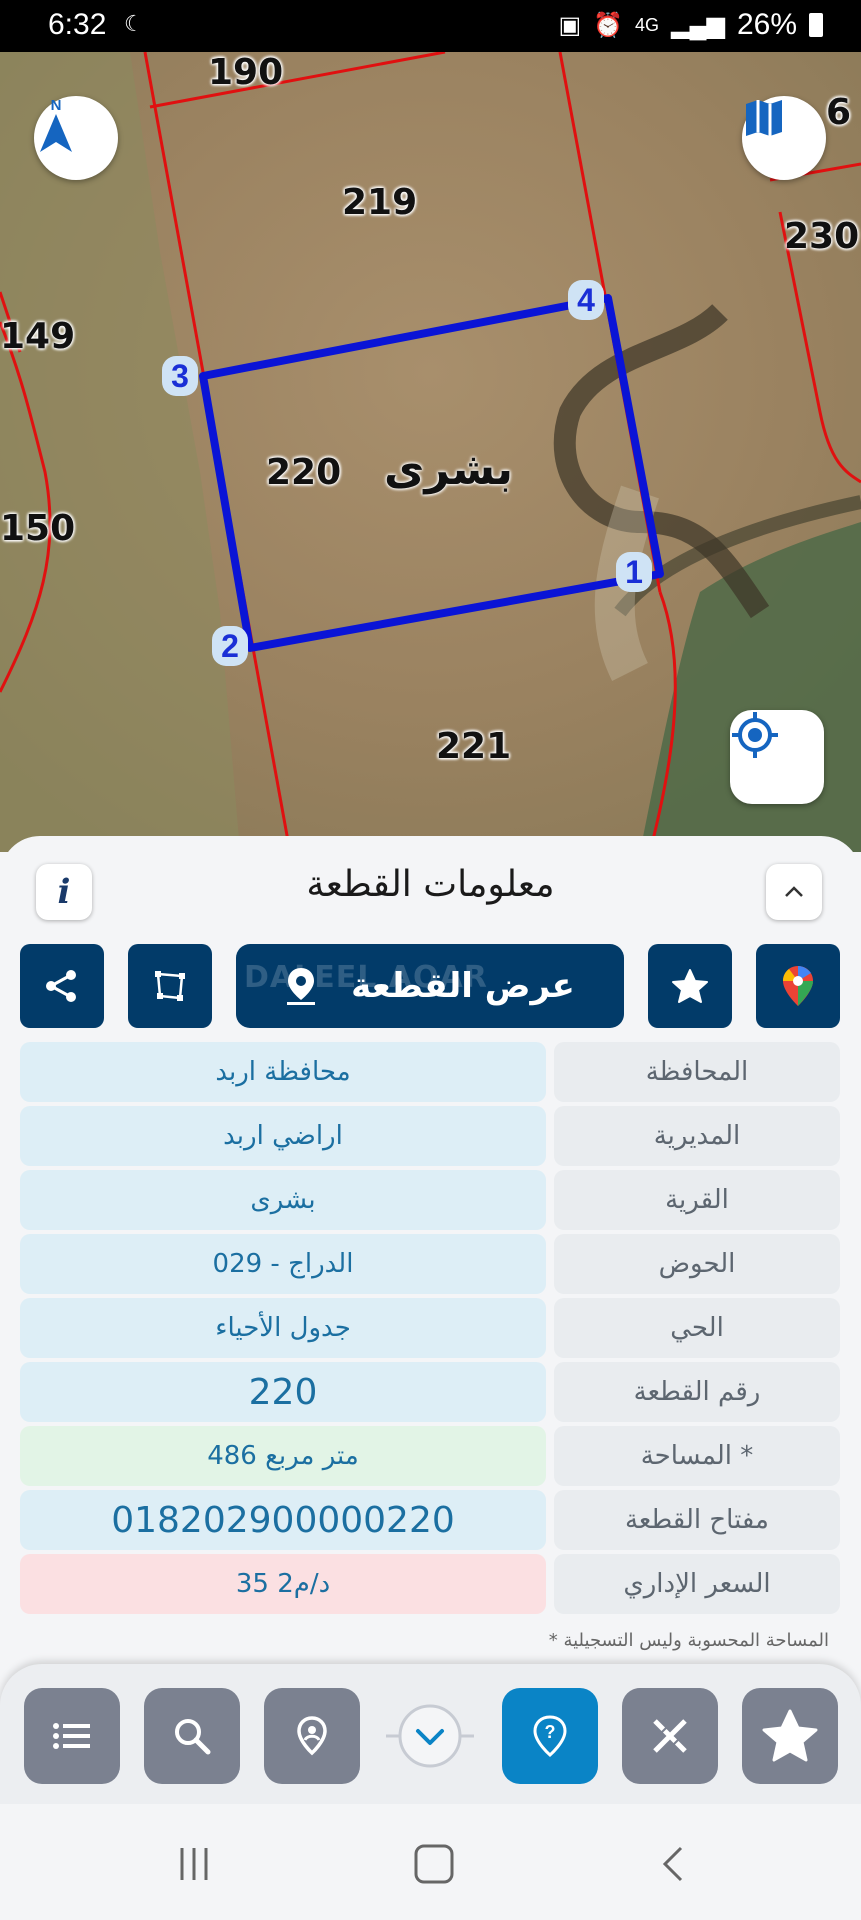 The height and width of the screenshot is (1920, 861). What do you see at coordinates (697, 1264) in the screenshot?
I see `row-label: الحوض` at bounding box center [697, 1264].